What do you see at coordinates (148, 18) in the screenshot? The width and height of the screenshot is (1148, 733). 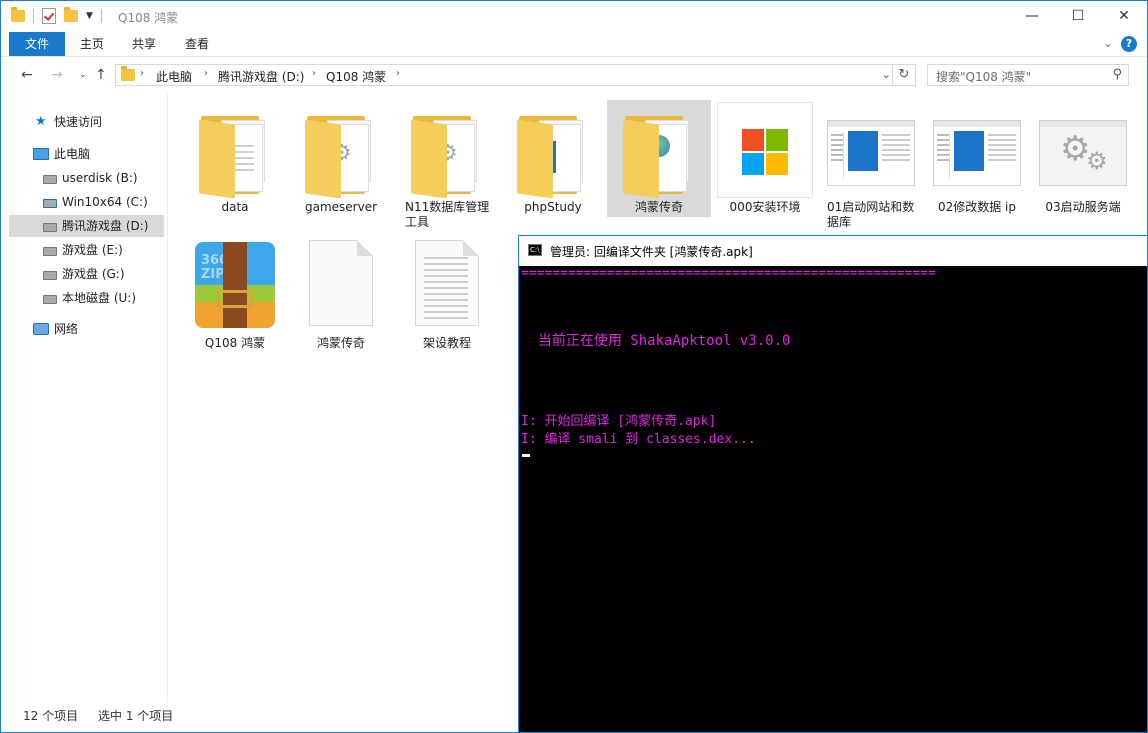 I see `window-title: Q108 鸿蒙` at bounding box center [148, 18].